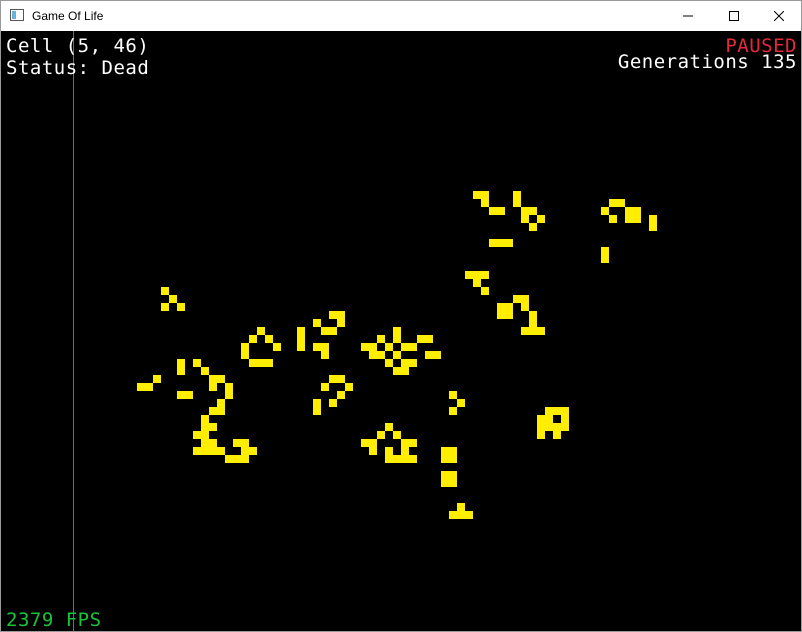 This screenshot has width=802, height=632. Describe the element at coordinates (401, 16) in the screenshot. I see `title-bar: Game Of Life` at that location.